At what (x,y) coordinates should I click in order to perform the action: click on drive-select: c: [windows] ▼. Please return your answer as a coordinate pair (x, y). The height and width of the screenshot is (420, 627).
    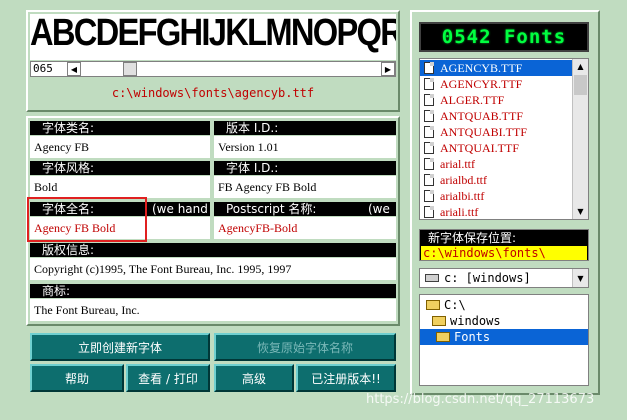
    Looking at the image, I should click on (504, 278).